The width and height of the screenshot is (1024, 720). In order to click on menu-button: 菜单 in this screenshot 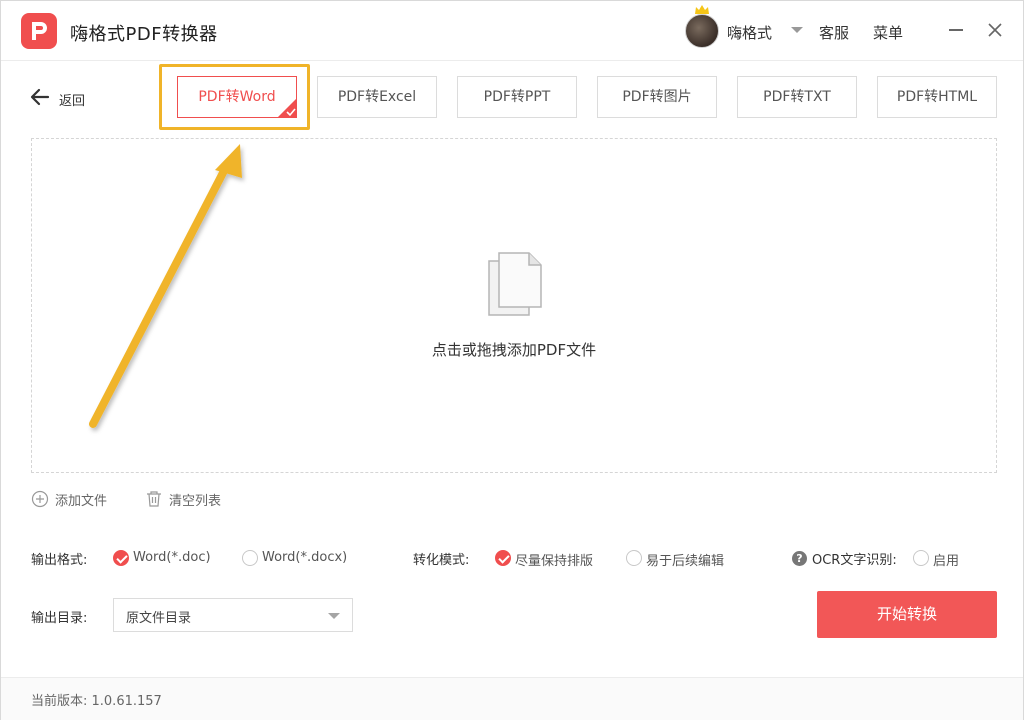, I will do `click(888, 32)`.